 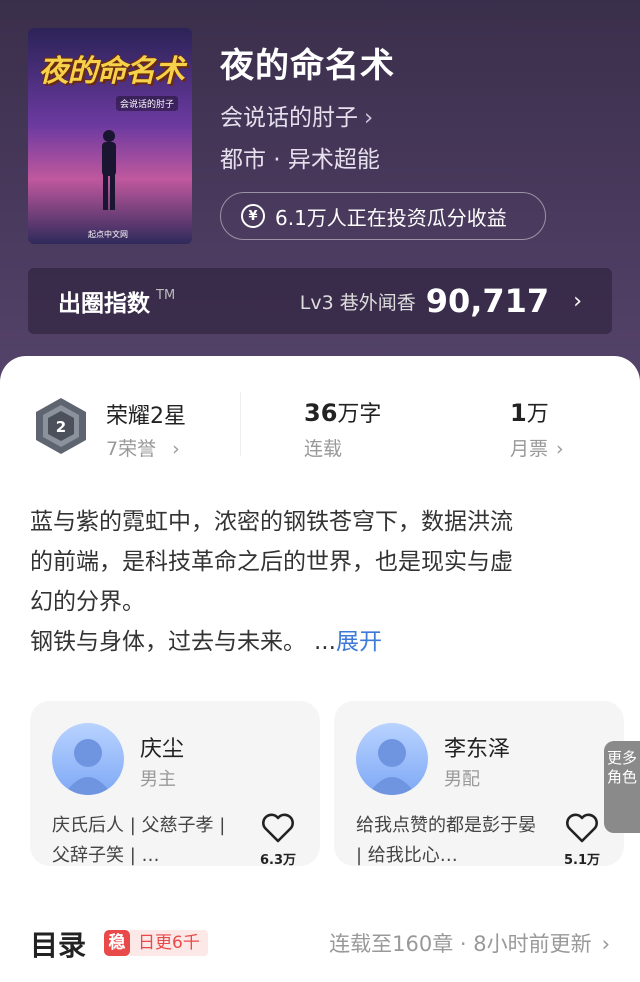 I want to click on book-genre: 都市 · 异术超能, so click(x=300, y=160).